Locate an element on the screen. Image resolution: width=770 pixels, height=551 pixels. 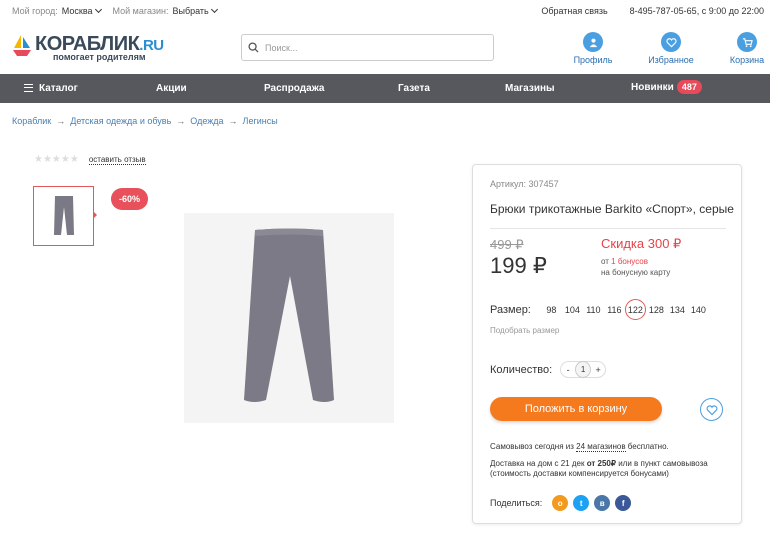
store-value: Выбрать is located at coordinates (190, 11).